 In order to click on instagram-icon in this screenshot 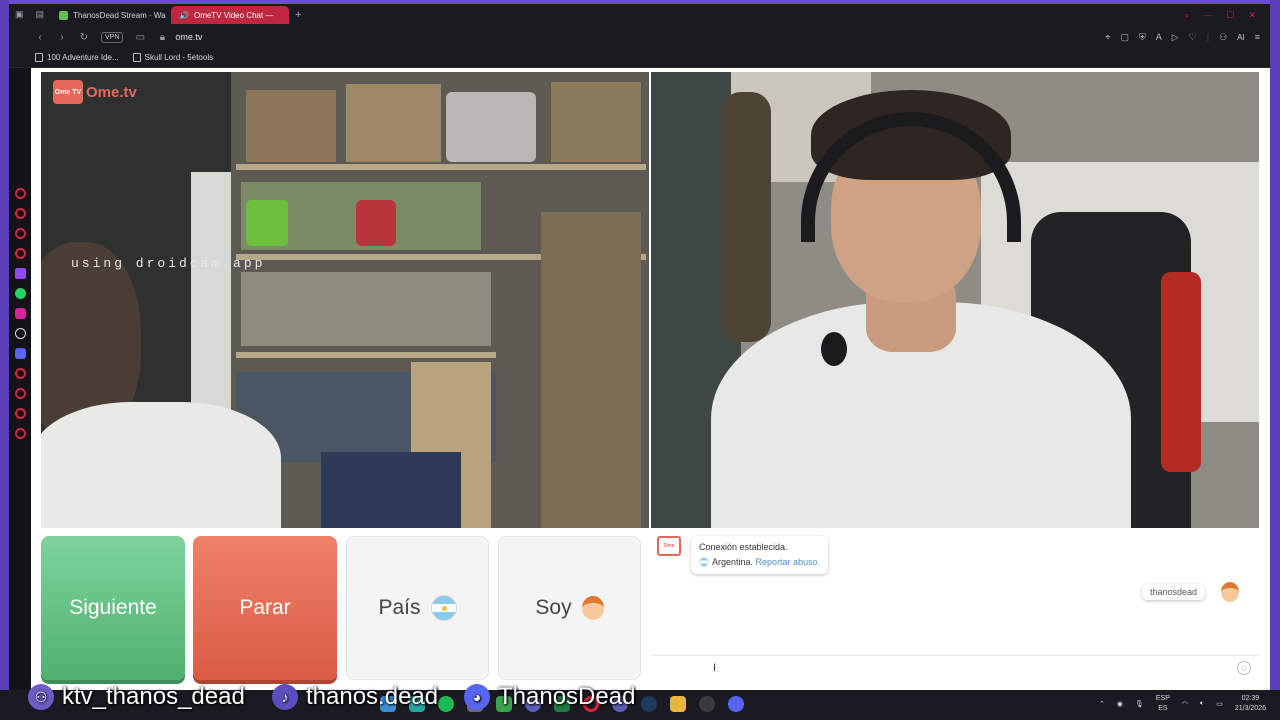, I will do `click(20, 313)`.